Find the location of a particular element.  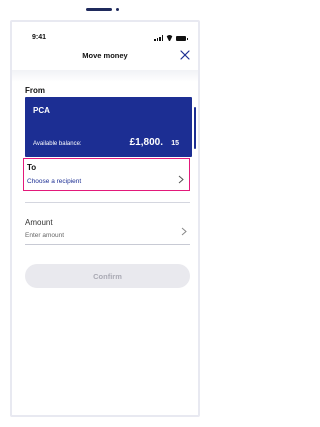

header-divider is located at coordinates (105, 76).